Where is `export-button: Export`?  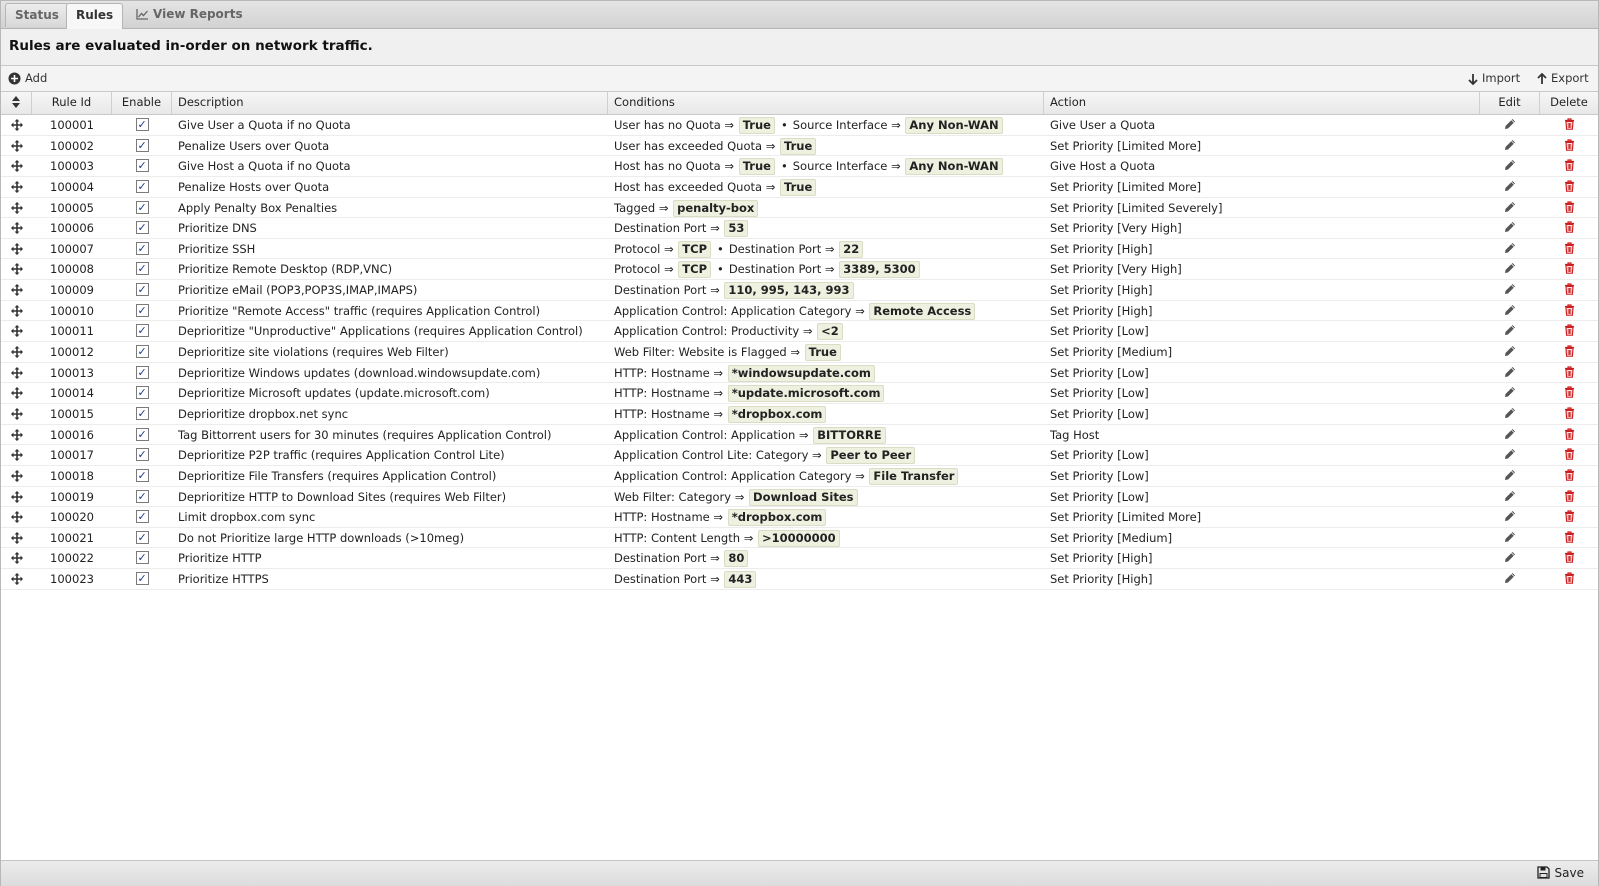
export-button: Export is located at coordinates (1563, 78).